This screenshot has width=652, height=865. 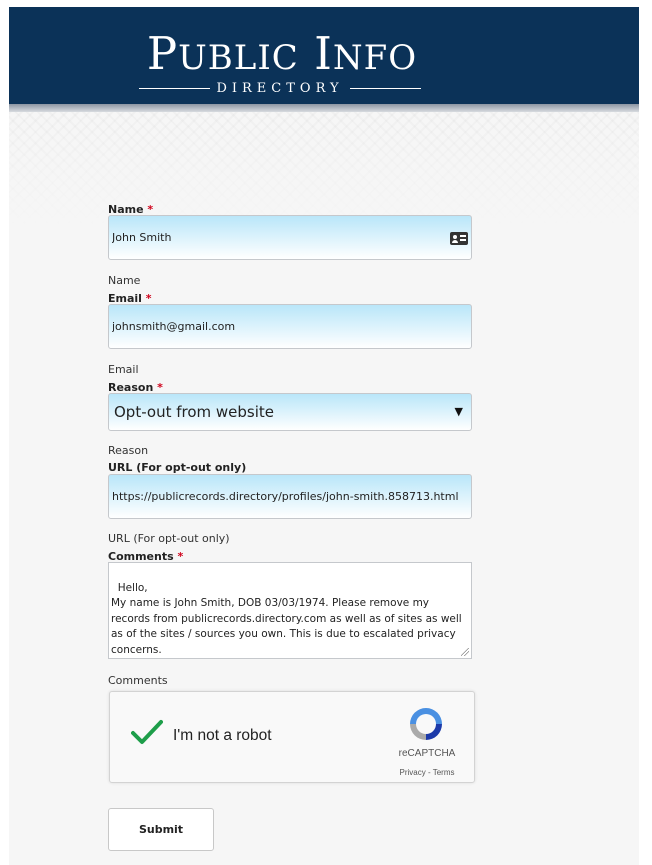 What do you see at coordinates (169, 538) in the screenshot?
I see `url-helper: URL (For opt-out only)` at bounding box center [169, 538].